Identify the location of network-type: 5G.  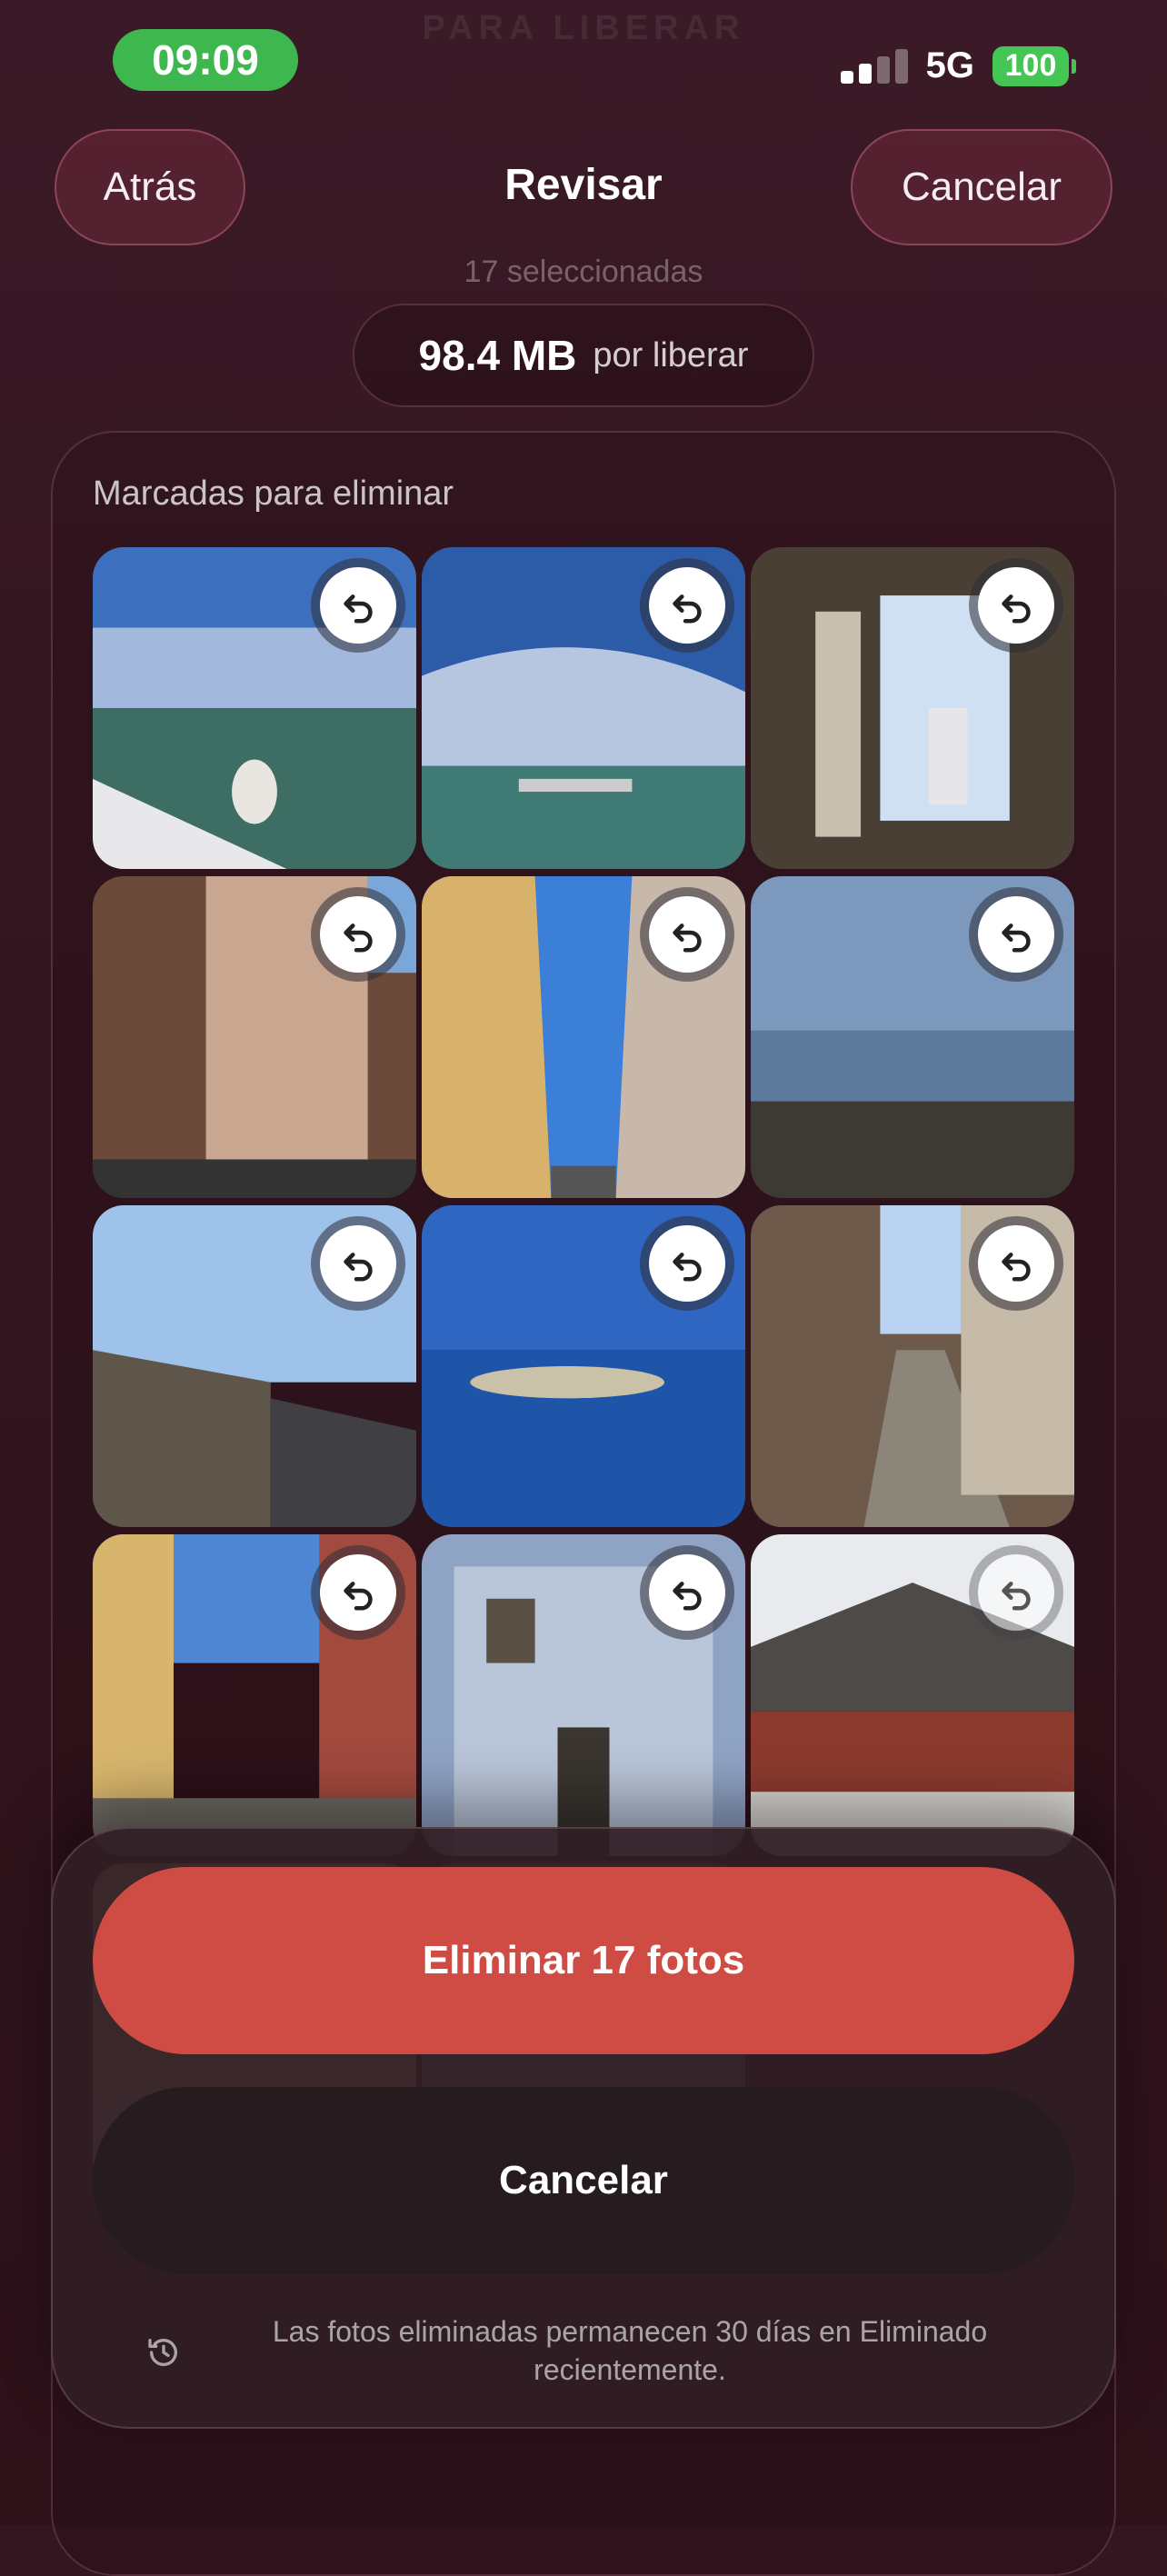
(950, 65).